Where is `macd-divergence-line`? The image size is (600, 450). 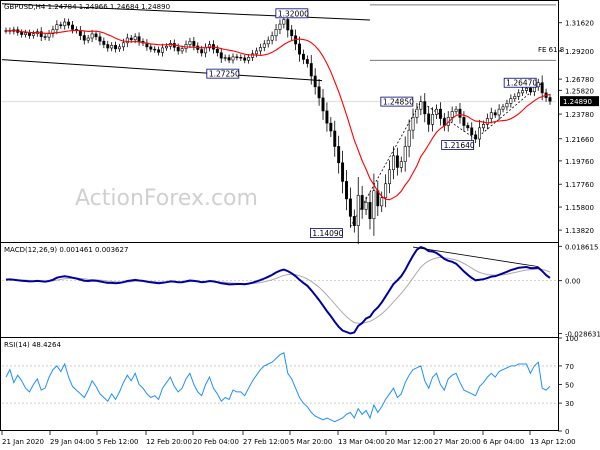 macd-divergence-line is located at coordinates (475, 257).